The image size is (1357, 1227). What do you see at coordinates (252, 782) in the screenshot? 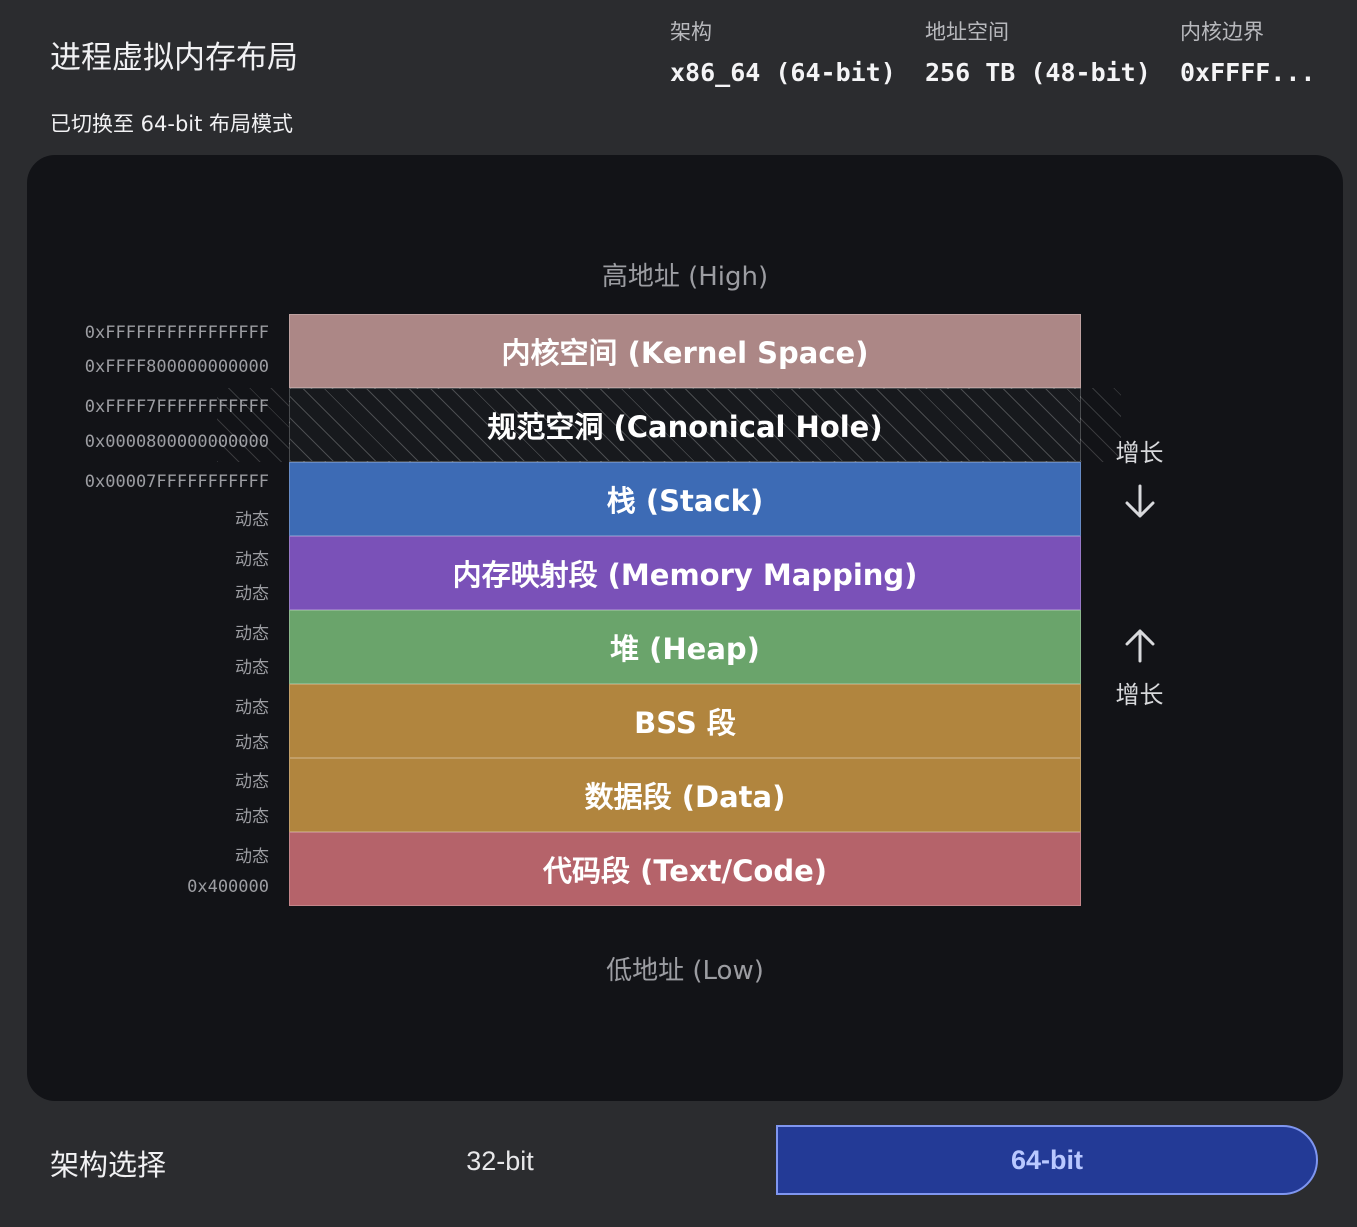
I see `address-12: 动态` at bounding box center [252, 782].